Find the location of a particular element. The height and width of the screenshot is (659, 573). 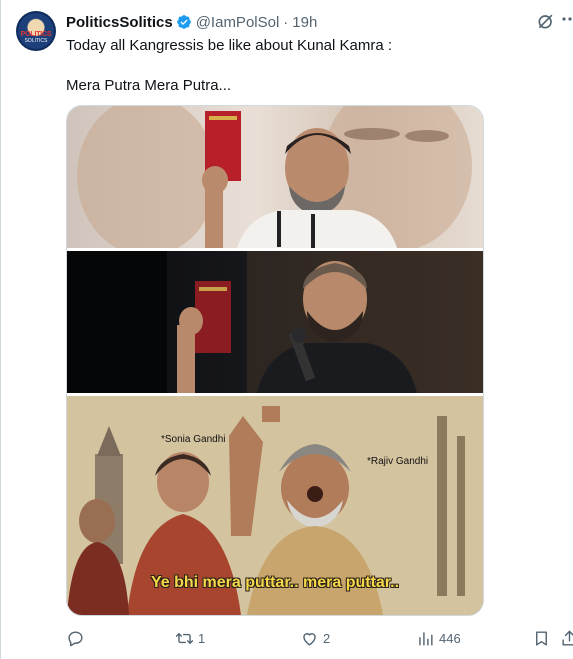

reply-icon is located at coordinates (75, 638).